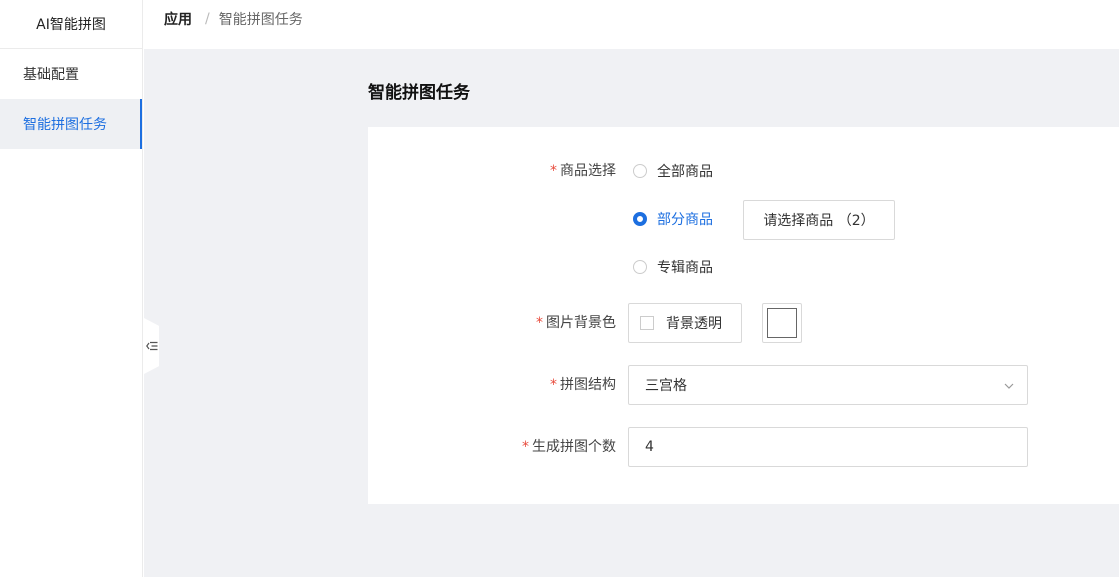 This screenshot has width=1119, height=577. Describe the element at coordinates (65, 125) in the screenshot. I see `sidebar-item-label: 智能拼图任务` at that location.